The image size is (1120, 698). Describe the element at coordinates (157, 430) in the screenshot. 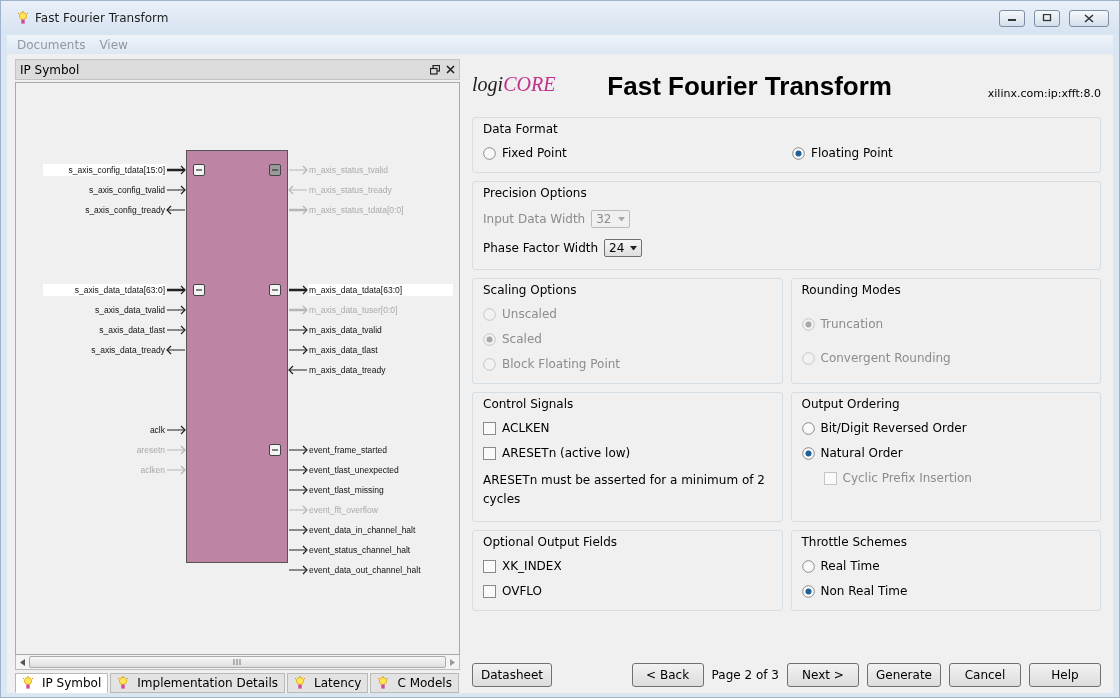

I see `pin-label: aclk` at that location.